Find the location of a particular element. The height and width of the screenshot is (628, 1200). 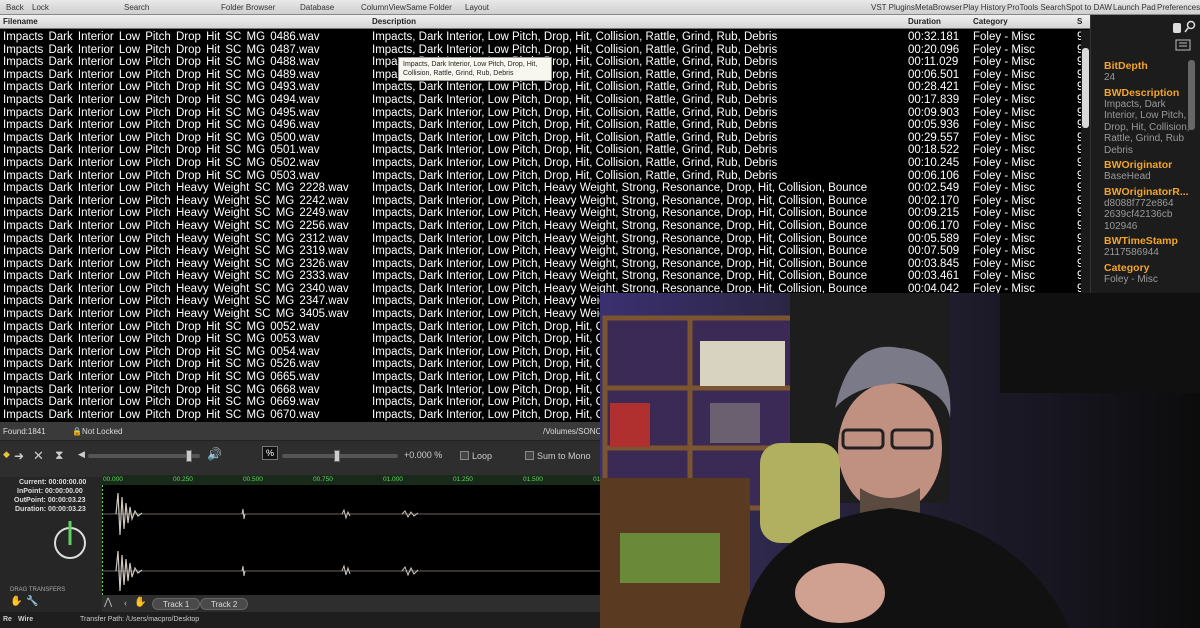

toolbar-search-button: Search is located at coordinates (136, 7).